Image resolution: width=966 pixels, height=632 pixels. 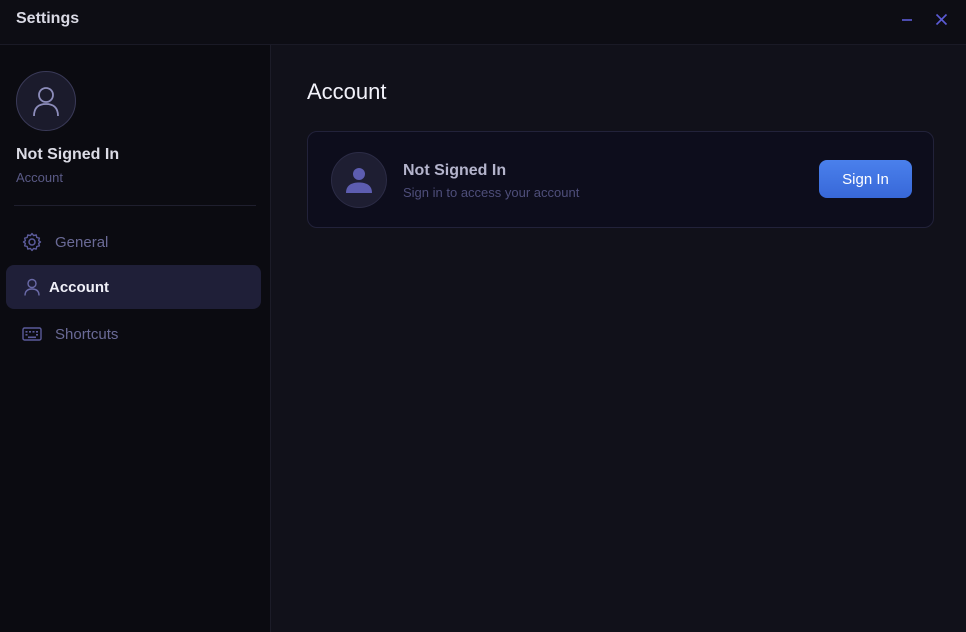 I want to click on user-filled-icon, so click(x=359, y=180).